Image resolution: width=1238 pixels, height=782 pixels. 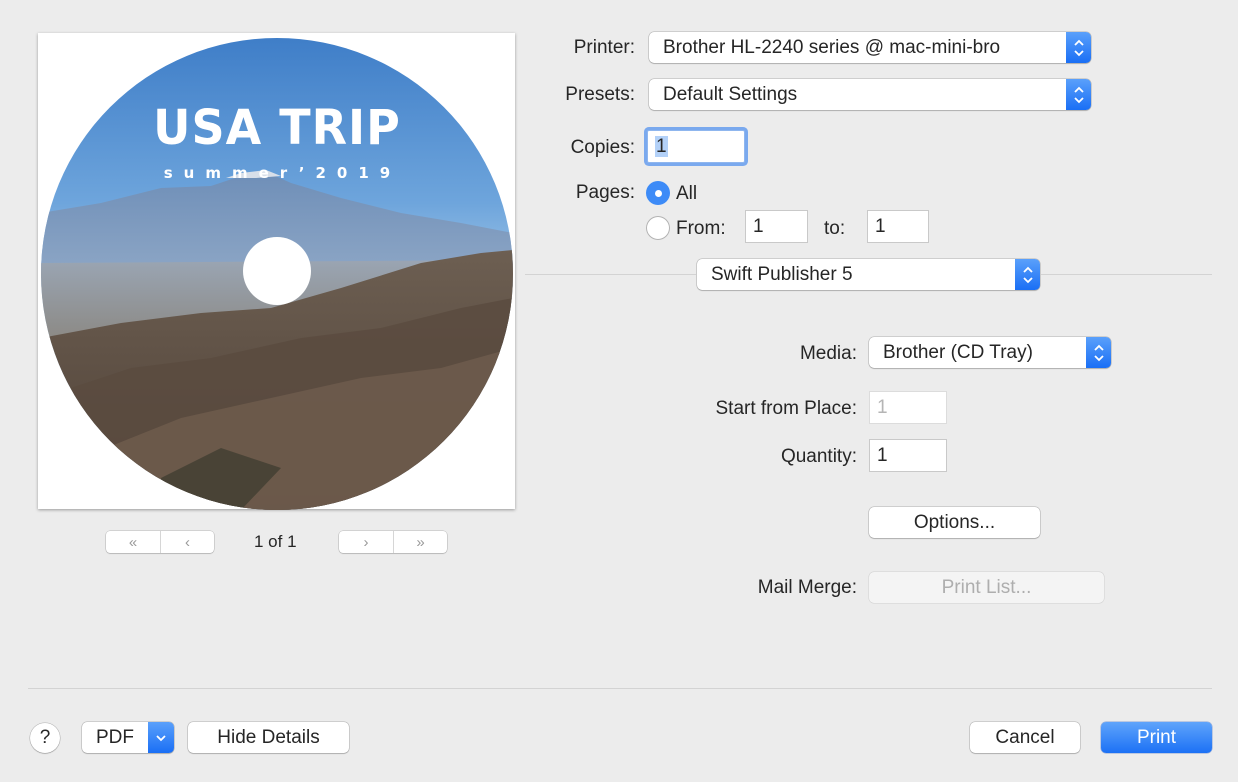 I want to click on copies-field: 1, so click(x=696, y=146).